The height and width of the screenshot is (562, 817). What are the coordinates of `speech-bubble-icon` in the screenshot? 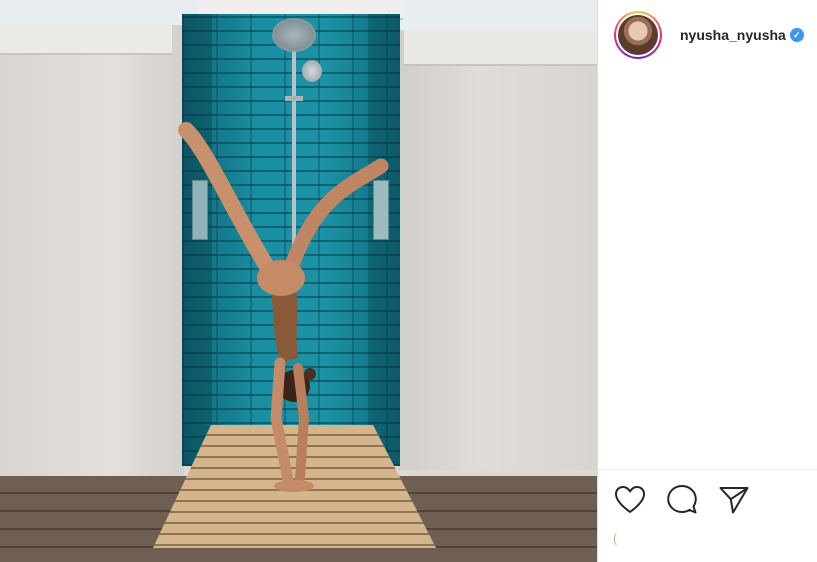 It's located at (682, 499).